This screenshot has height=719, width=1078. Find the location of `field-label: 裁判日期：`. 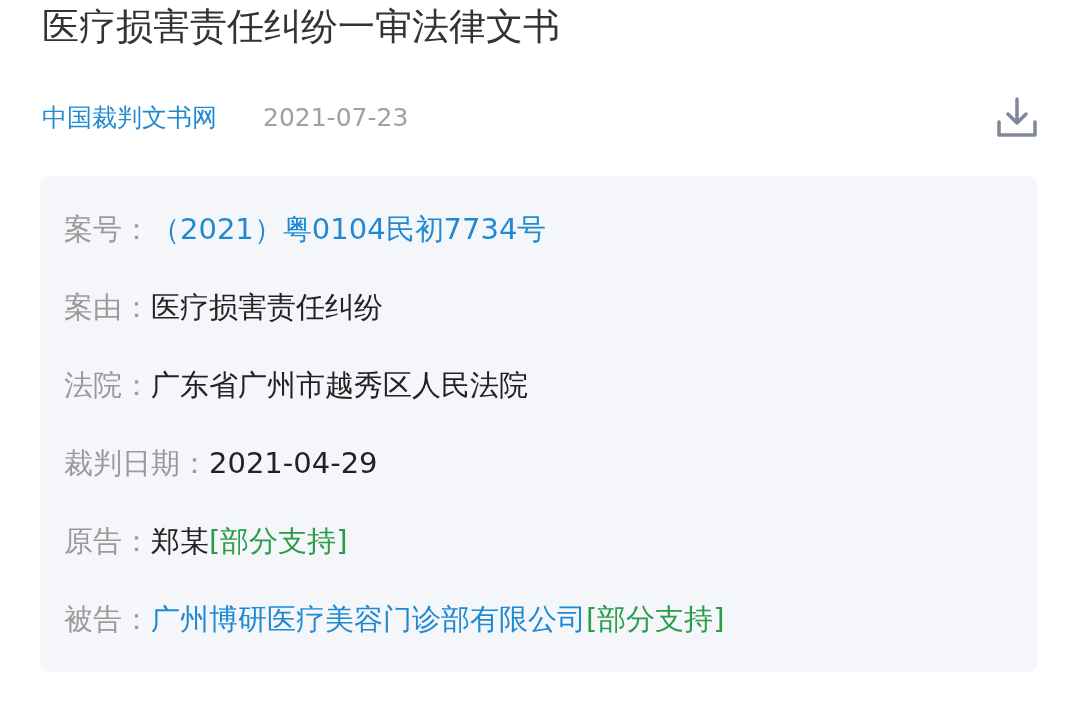

field-label: 裁判日期： is located at coordinates (136, 464).